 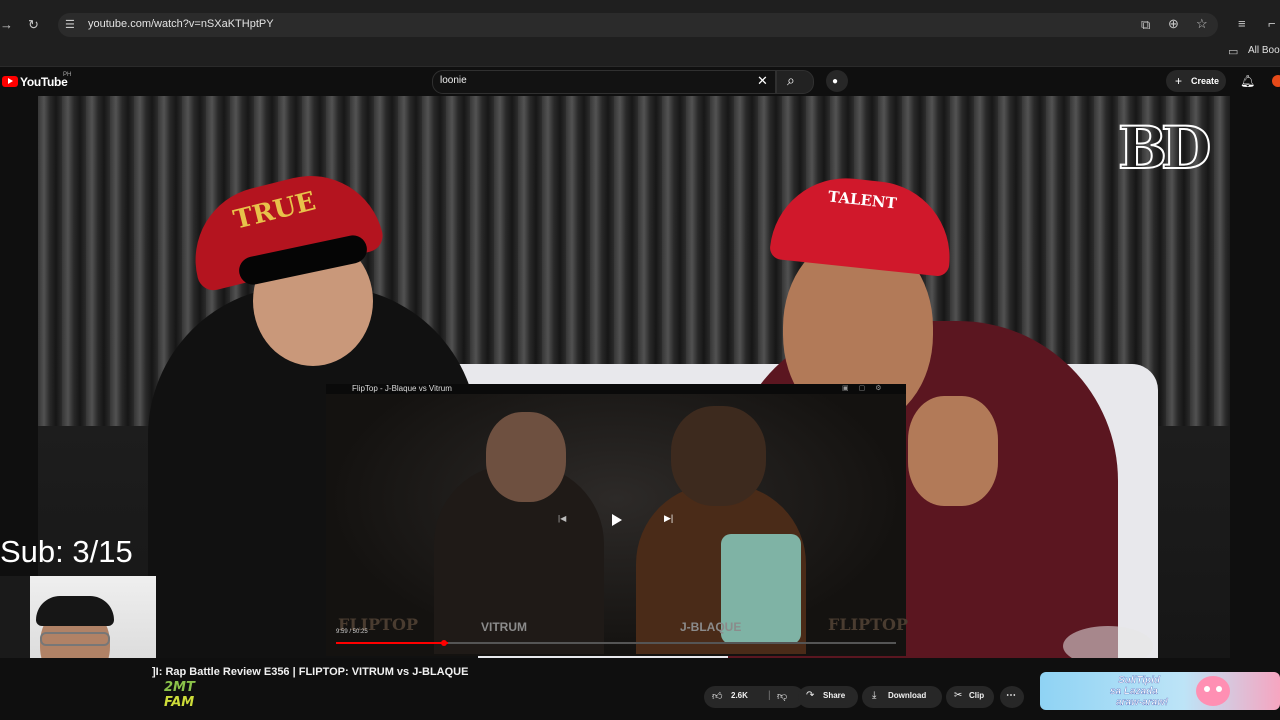 What do you see at coordinates (953, 451) in the screenshot?
I see `host-right-hand` at bounding box center [953, 451].